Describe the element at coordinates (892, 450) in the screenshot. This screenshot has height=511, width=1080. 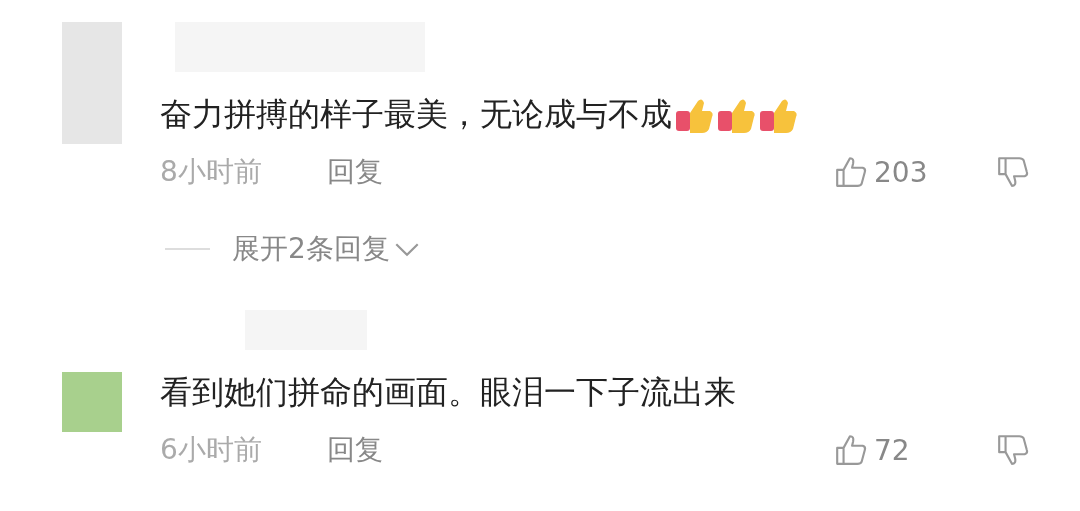
I see `like-count: 72` at that location.